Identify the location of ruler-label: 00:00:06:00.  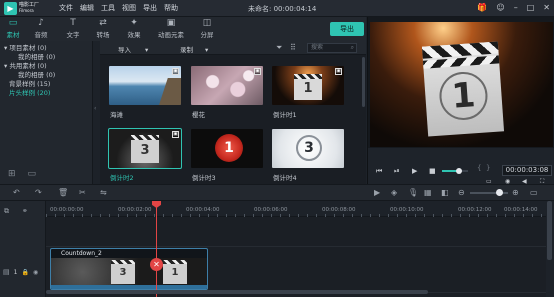
(271, 210).